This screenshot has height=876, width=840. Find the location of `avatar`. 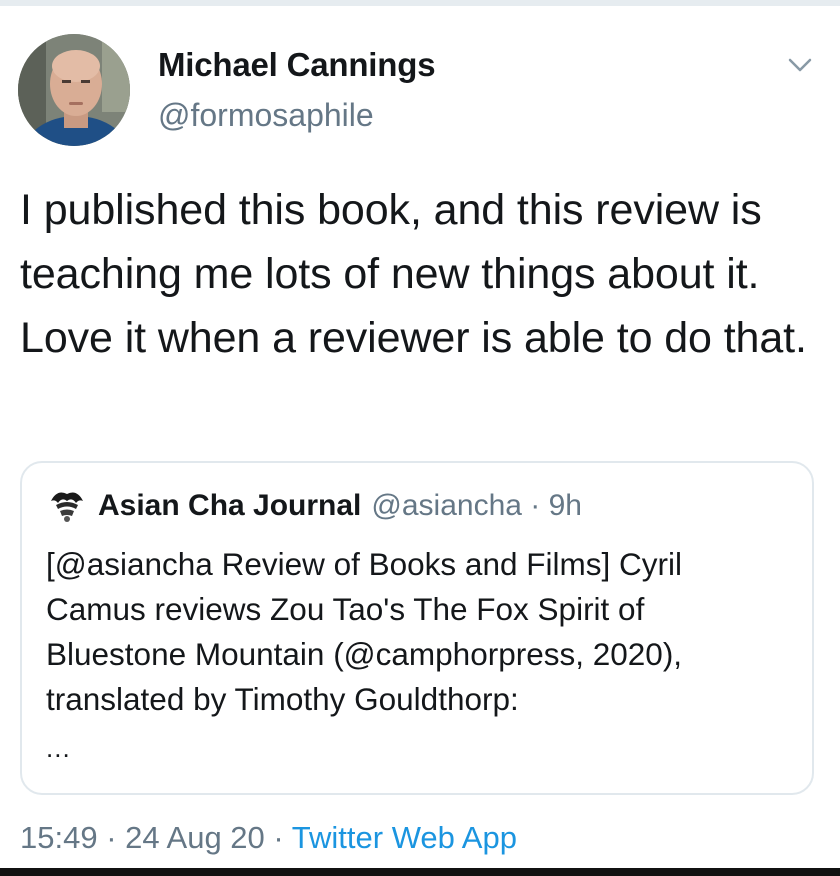

avatar is located at coordinates (74, 90).